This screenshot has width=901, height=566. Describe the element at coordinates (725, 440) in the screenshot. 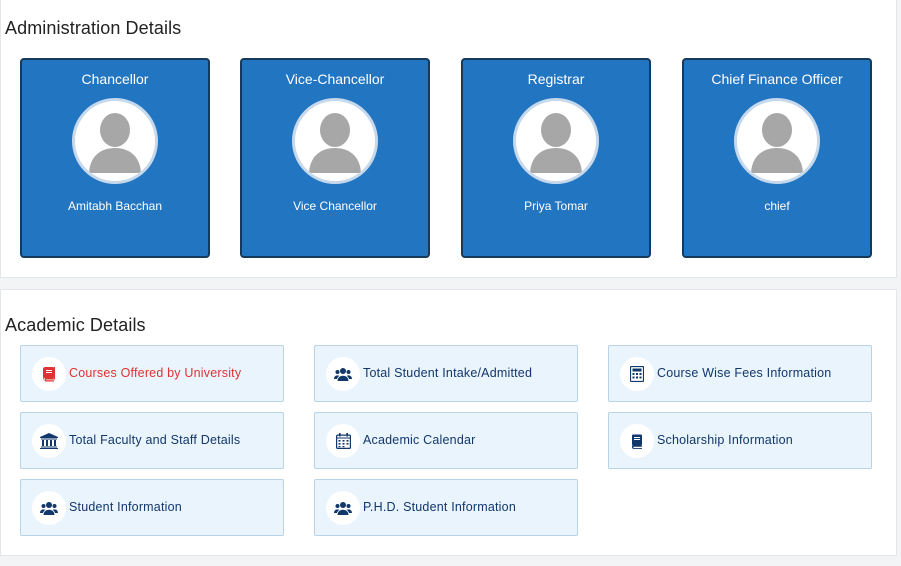

I see `tile-label: Scholarship Information` at that location.